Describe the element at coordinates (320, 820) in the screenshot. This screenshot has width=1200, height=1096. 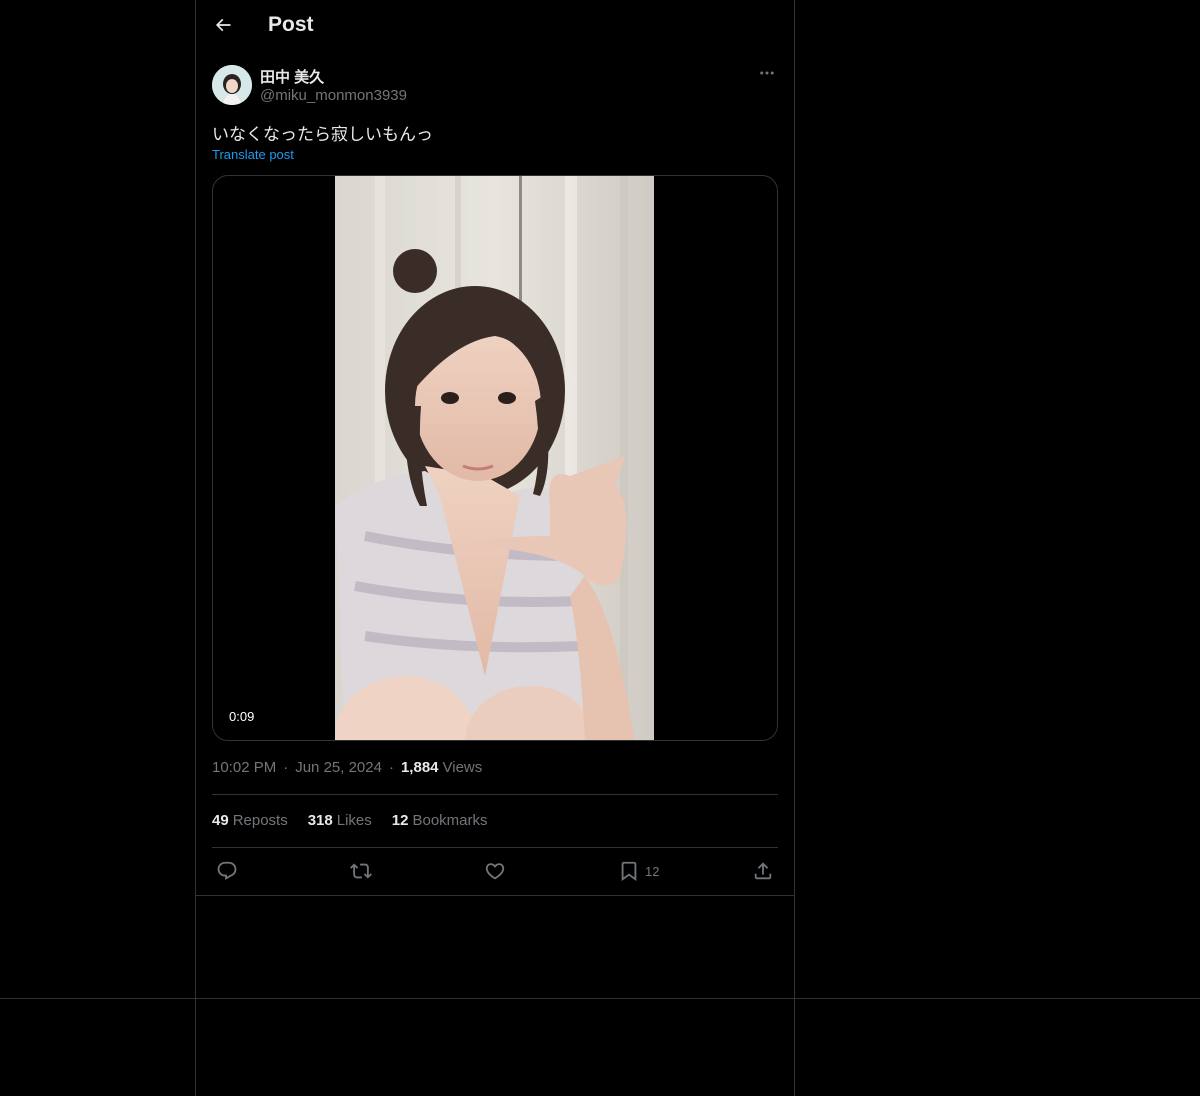
I see `likes-count: 318` at that location.